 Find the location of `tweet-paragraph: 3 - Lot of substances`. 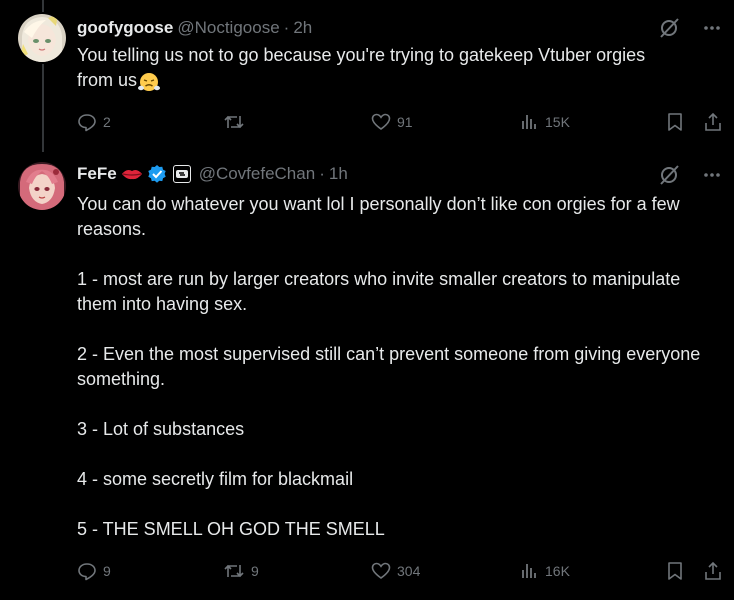

tweet-paragraph: 3 - Lot of substances is located at coordinates (161, 429).